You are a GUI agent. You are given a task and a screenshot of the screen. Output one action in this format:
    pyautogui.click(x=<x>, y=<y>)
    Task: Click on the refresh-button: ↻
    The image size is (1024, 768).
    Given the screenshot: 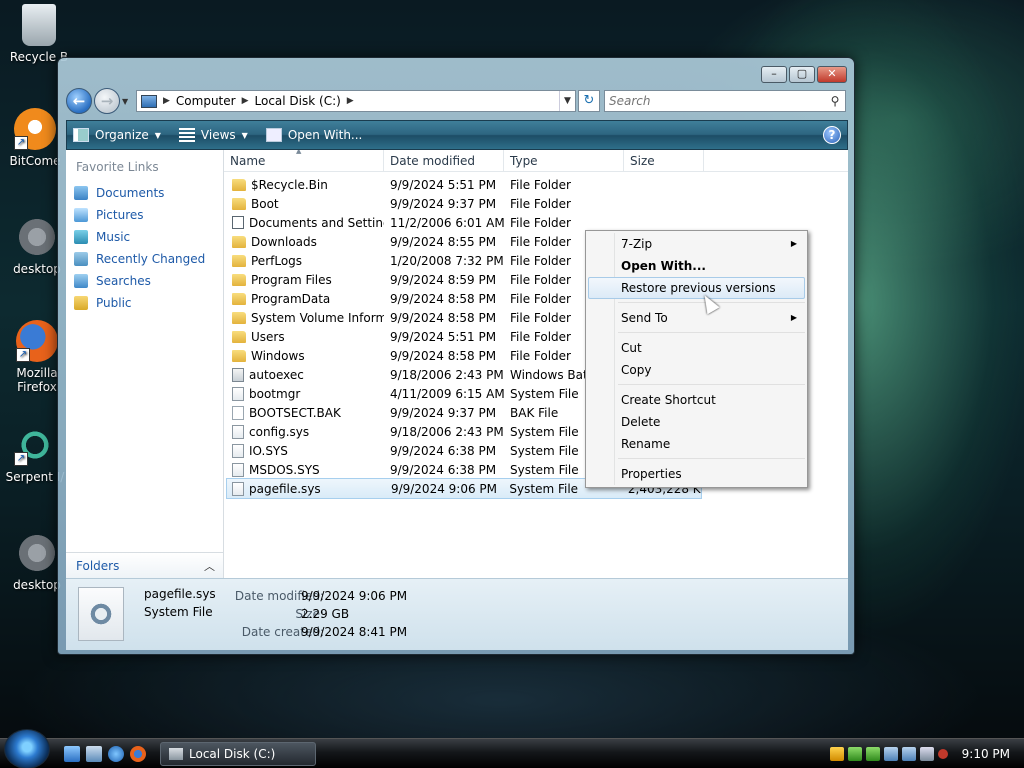 What is the action you would take?
    pyautogui.click(x=589, y=101)
    